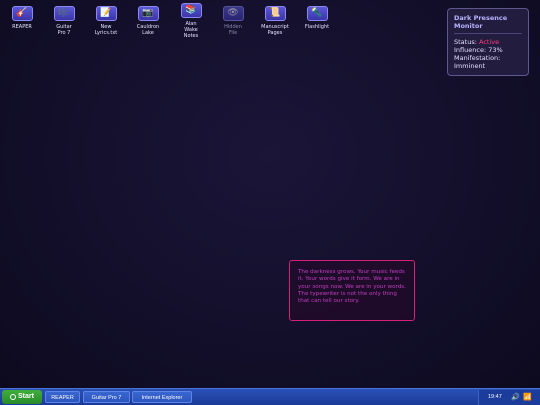  I want to click on desktop-icon-hidden-file: 👁 Hidden File, so click(233, 21).